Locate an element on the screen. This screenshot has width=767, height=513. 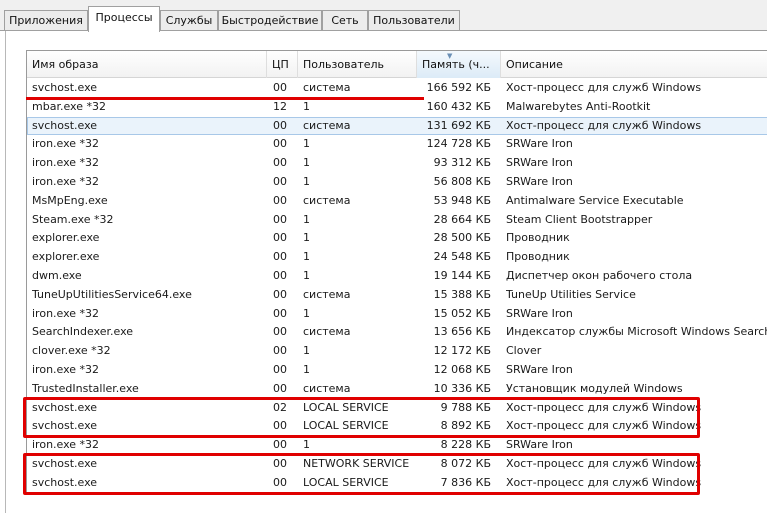
process-memory: 10 336 КБ is located at coordinates (462, 388).